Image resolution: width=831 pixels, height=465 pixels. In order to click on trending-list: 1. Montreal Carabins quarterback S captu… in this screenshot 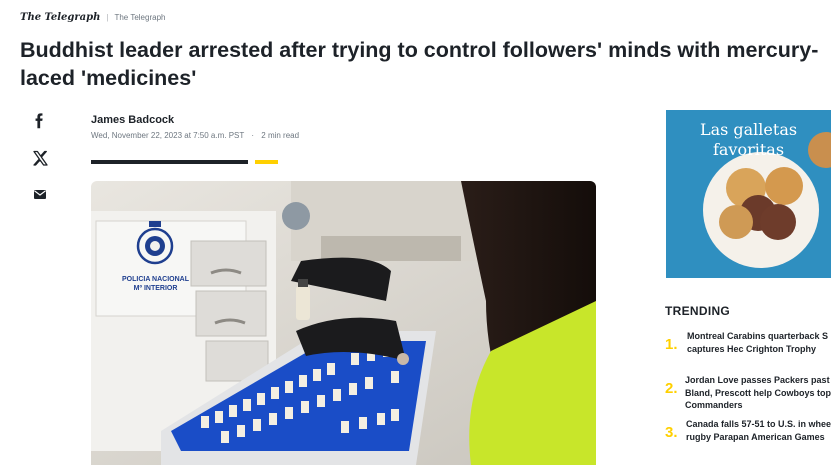, I will do `click(748, 396)`.